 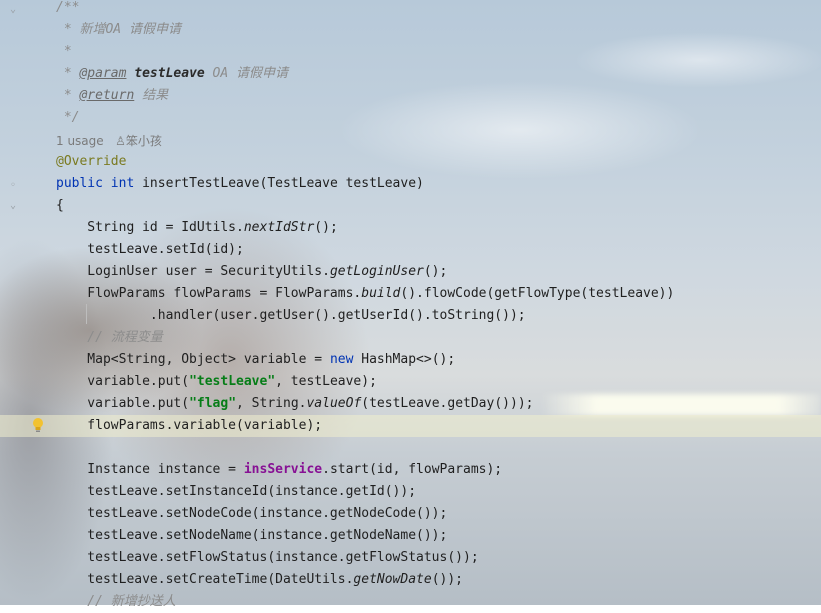 I want to click on comment-text: OA 请假申请, so click(x=246, y=73).